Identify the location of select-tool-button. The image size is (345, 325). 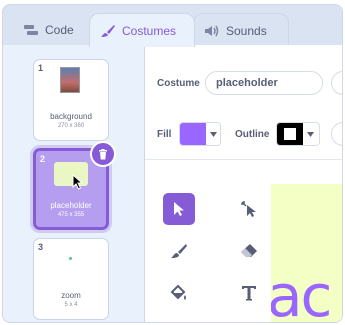
(179, 209).